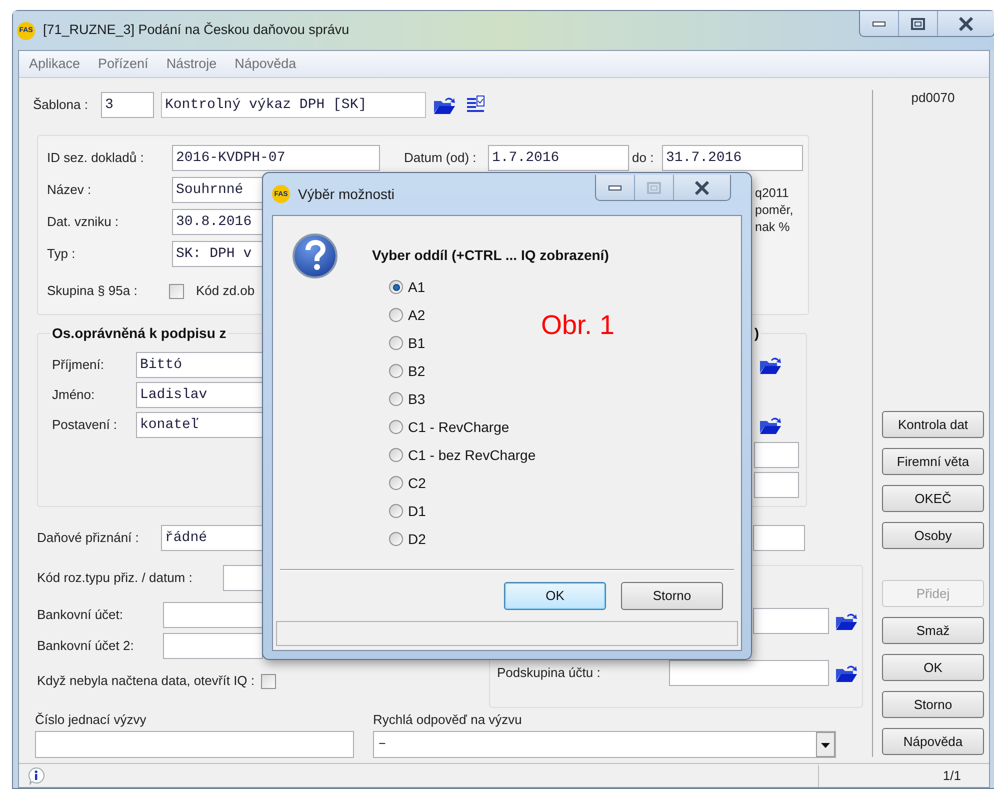  Describe the element at coordinates (315, 256) in the screenshot. I see `question-icon` at that location.